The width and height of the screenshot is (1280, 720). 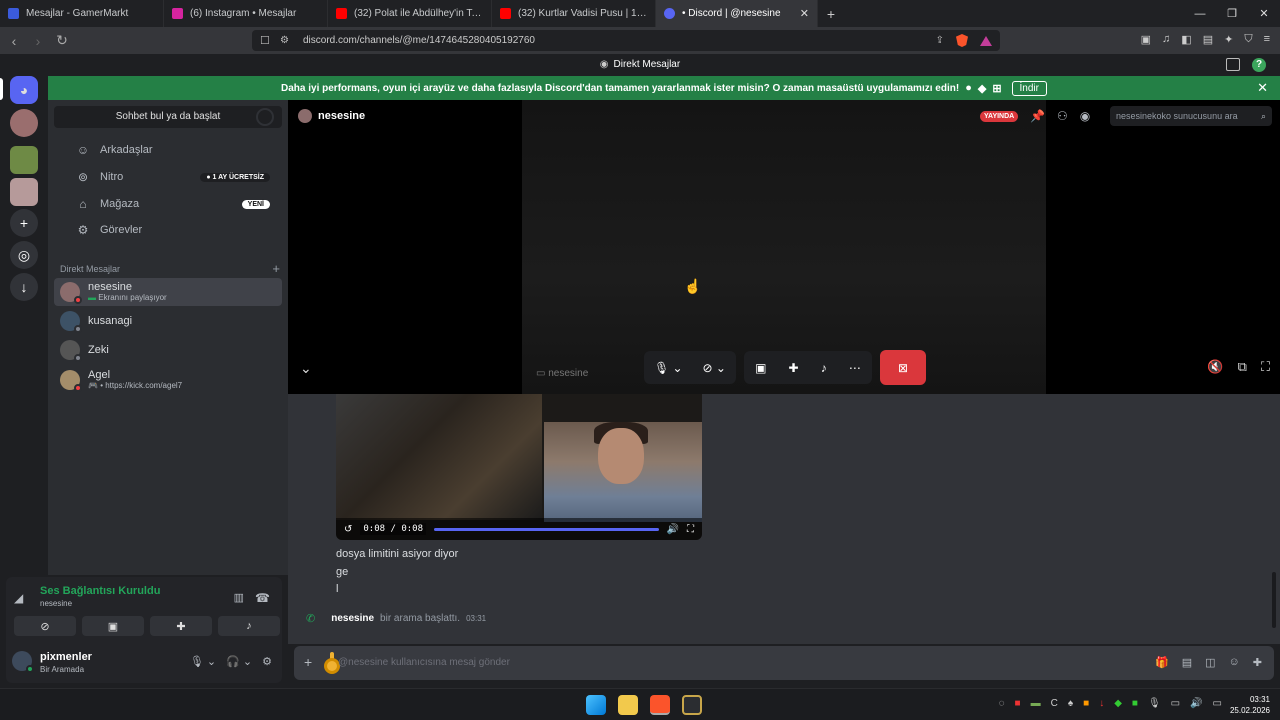 What do you see at coordinates (1210, 662) in the screenshot?
I see `sticker-icon: ◫` at bounding box center [1210, 662].